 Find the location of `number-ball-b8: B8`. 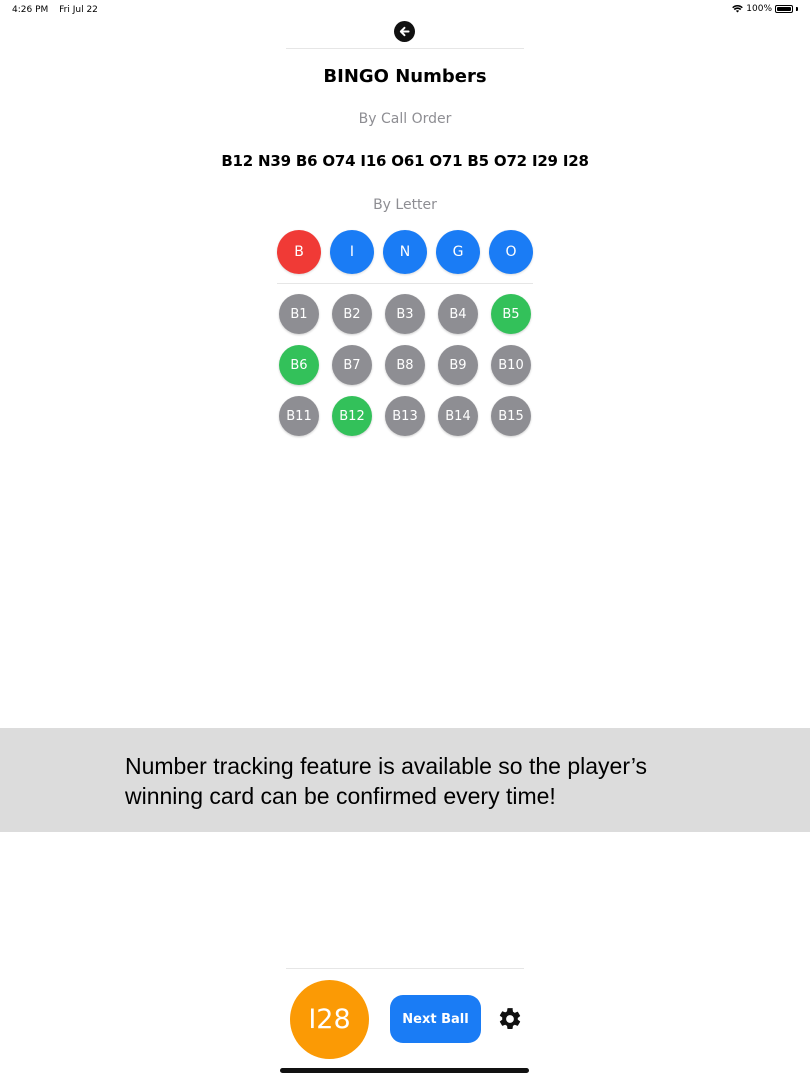

number-ball-b8: B8 is located at coordinates (405, 365).